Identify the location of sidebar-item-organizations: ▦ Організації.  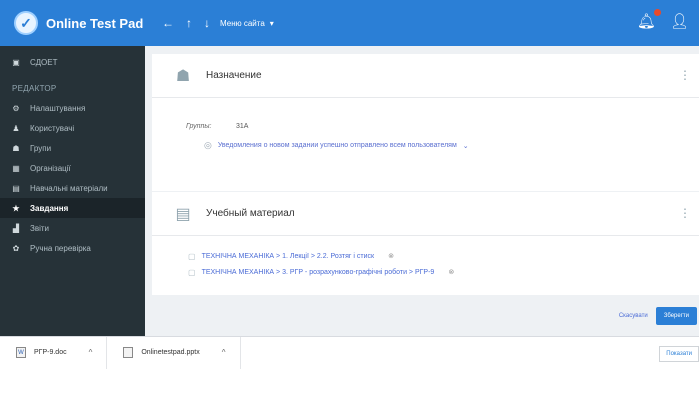
(72, 168).